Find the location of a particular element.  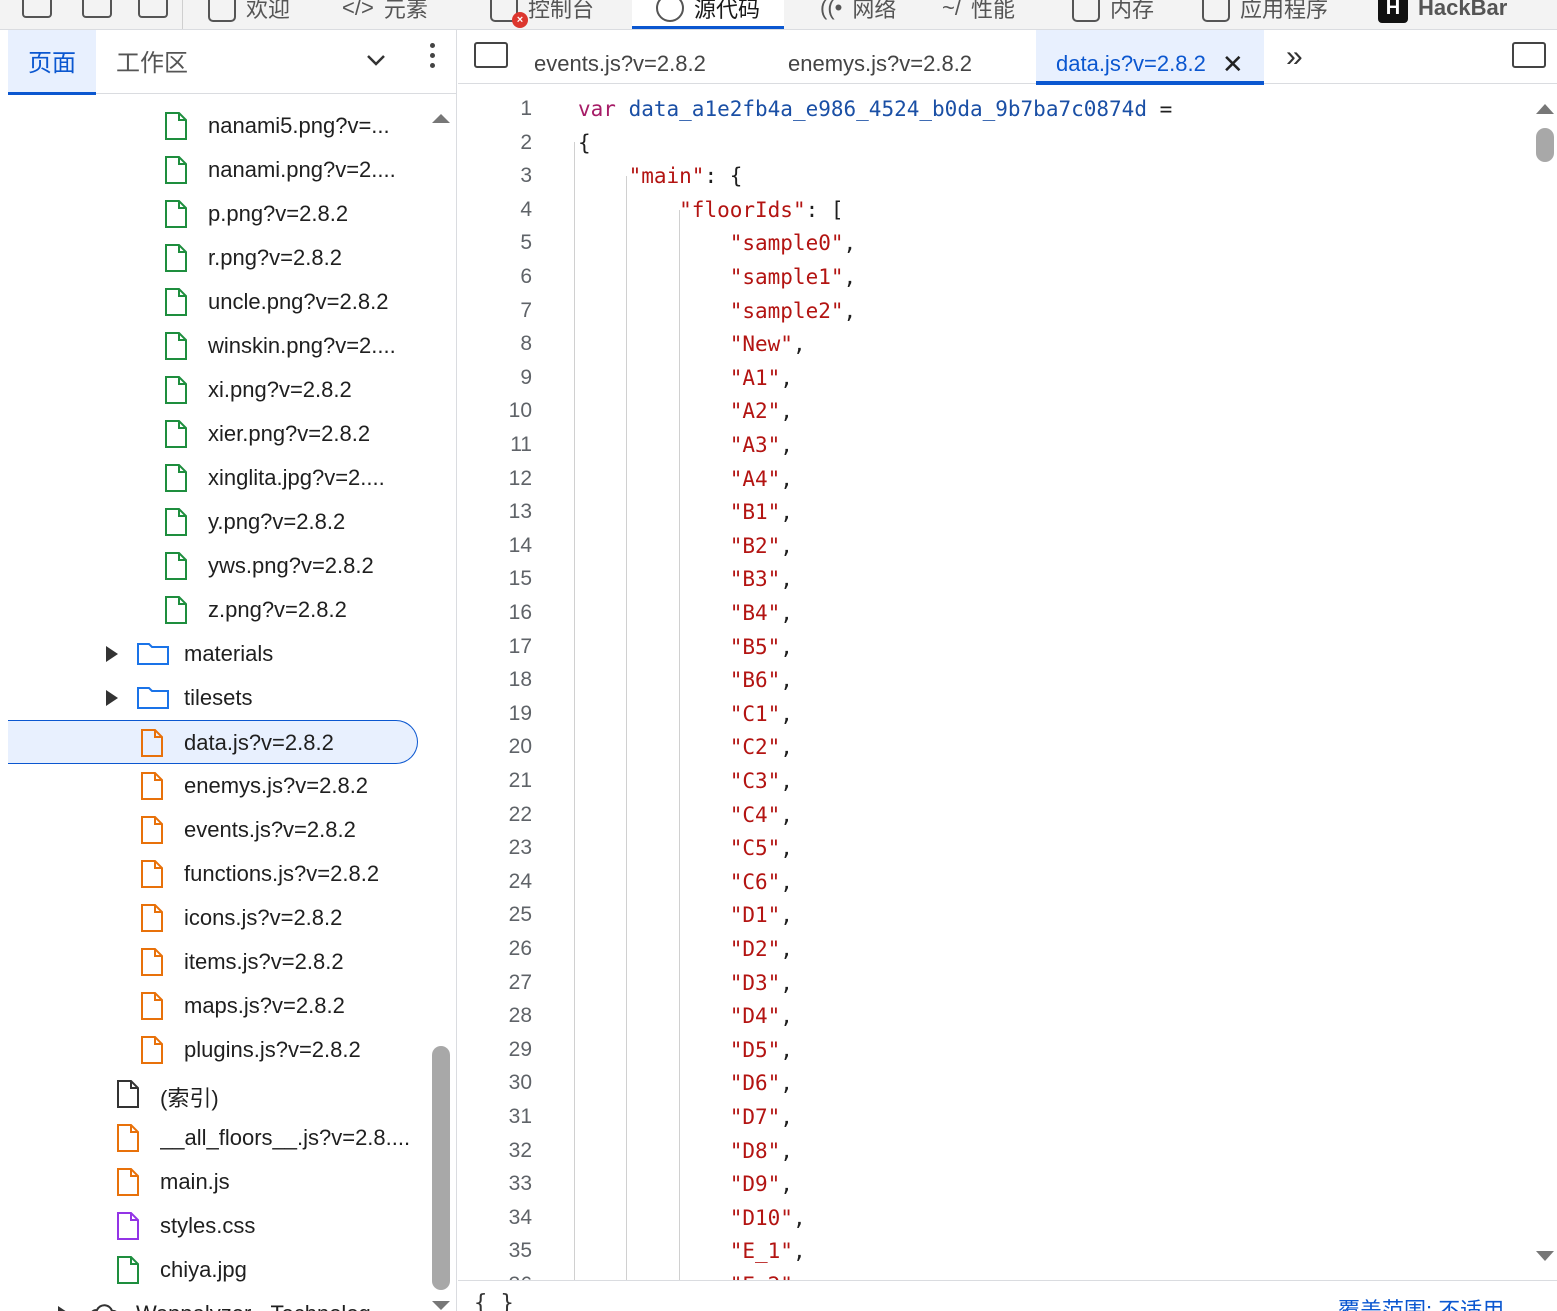

line-number: 30 is located at coordinates (495, 1083).